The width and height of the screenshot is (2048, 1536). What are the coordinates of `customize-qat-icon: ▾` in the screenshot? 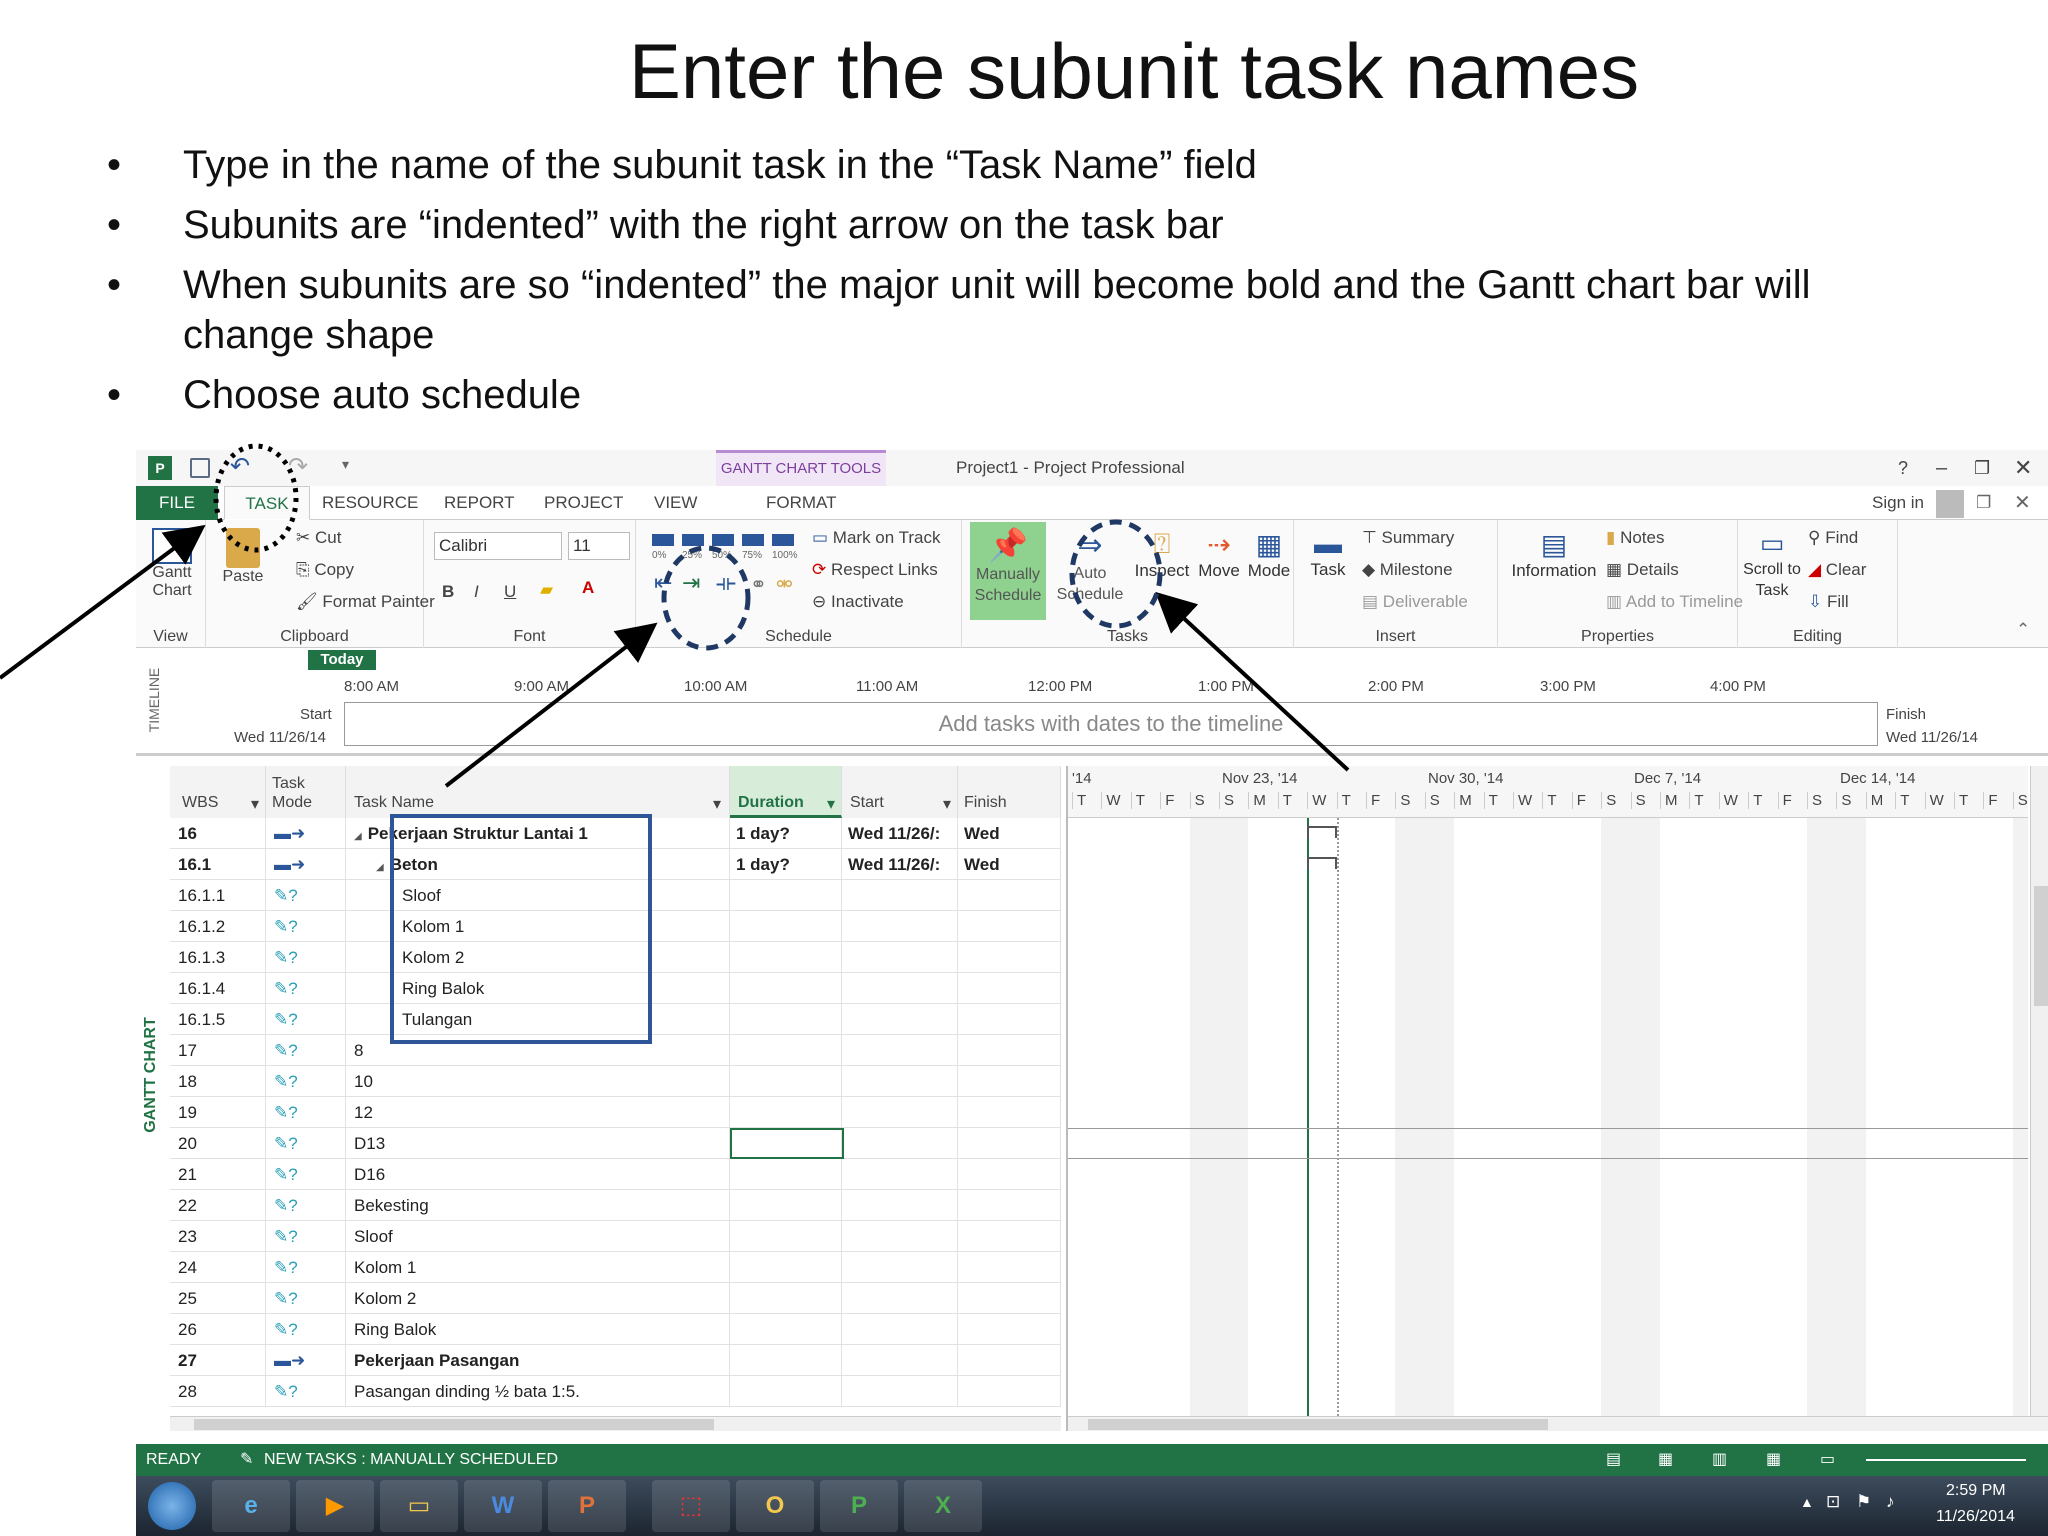 It's located at (345, 464).